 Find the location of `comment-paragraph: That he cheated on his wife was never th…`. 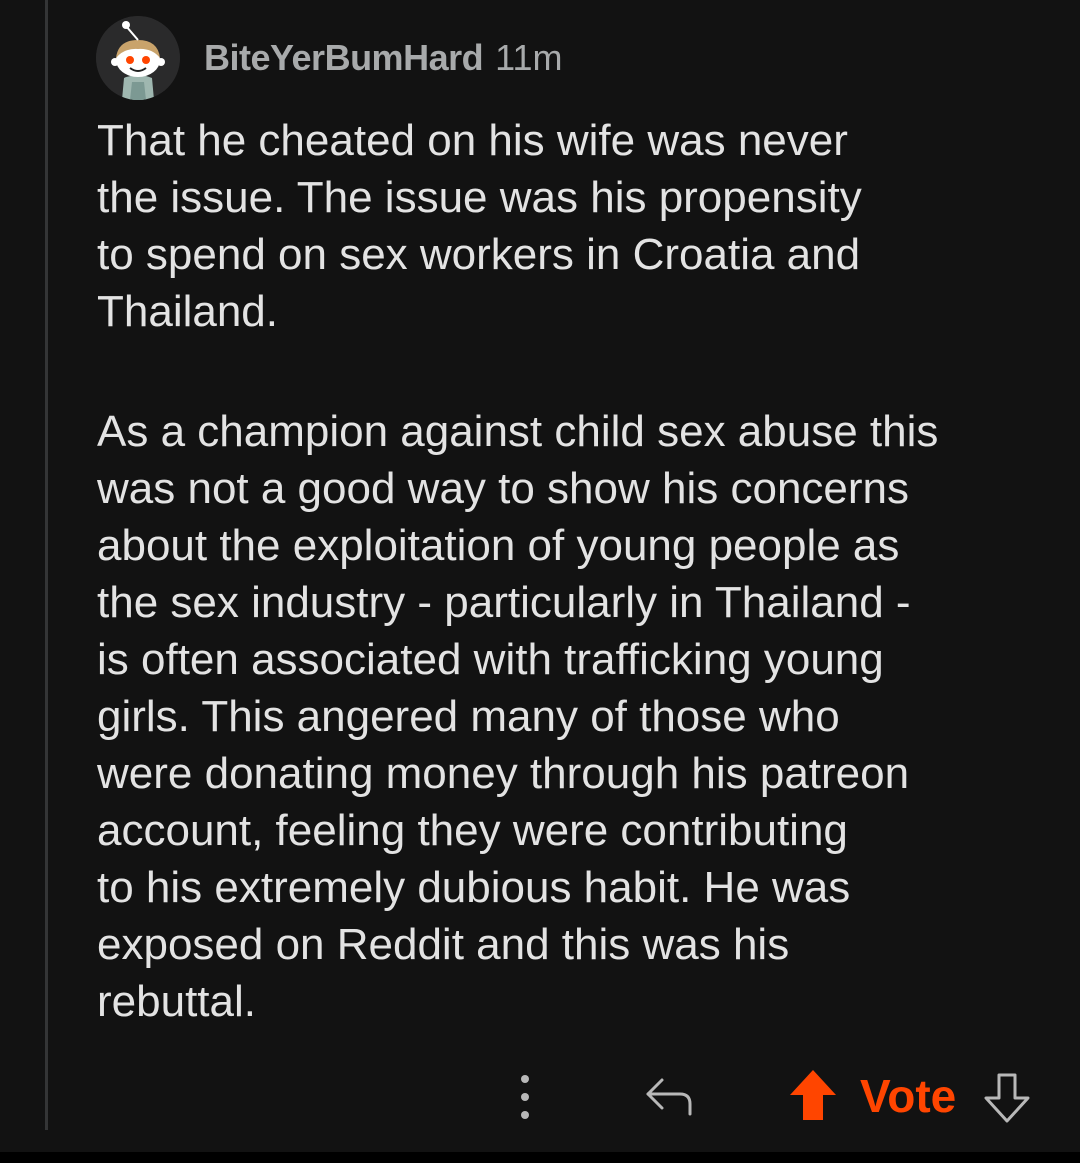

comment-paragraph: That he cheated on his wife was never th… is located at coordinates (479, 226).